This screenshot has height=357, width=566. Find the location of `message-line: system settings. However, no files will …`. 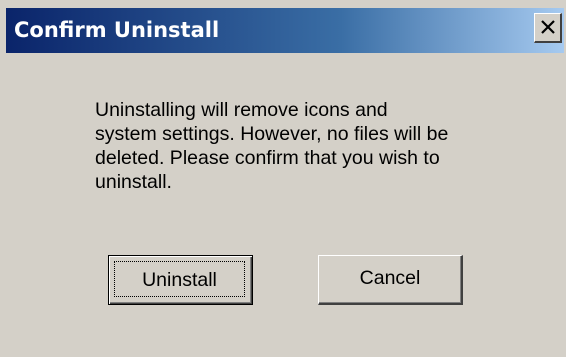

message-line: system settings. However, no files will … is located at coordinates (272, 134).